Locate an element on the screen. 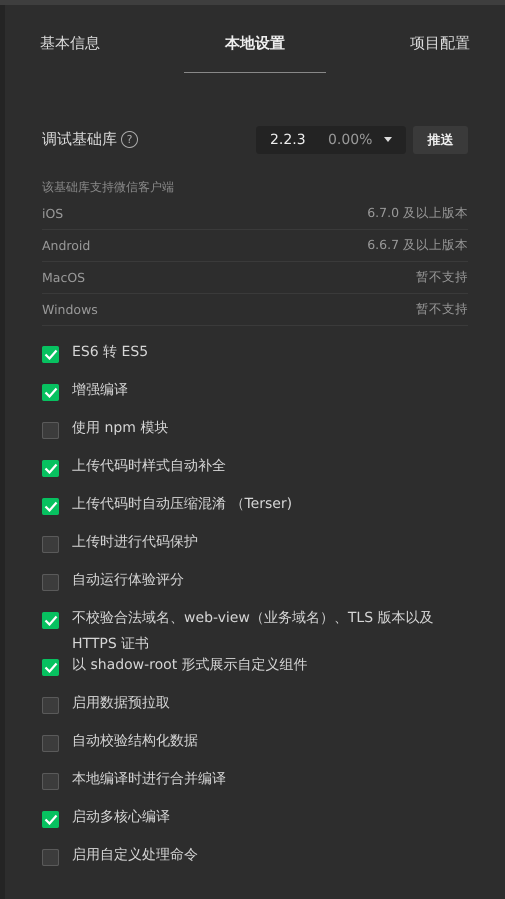  push-button: 推送 is located at coordinates (440, 140).